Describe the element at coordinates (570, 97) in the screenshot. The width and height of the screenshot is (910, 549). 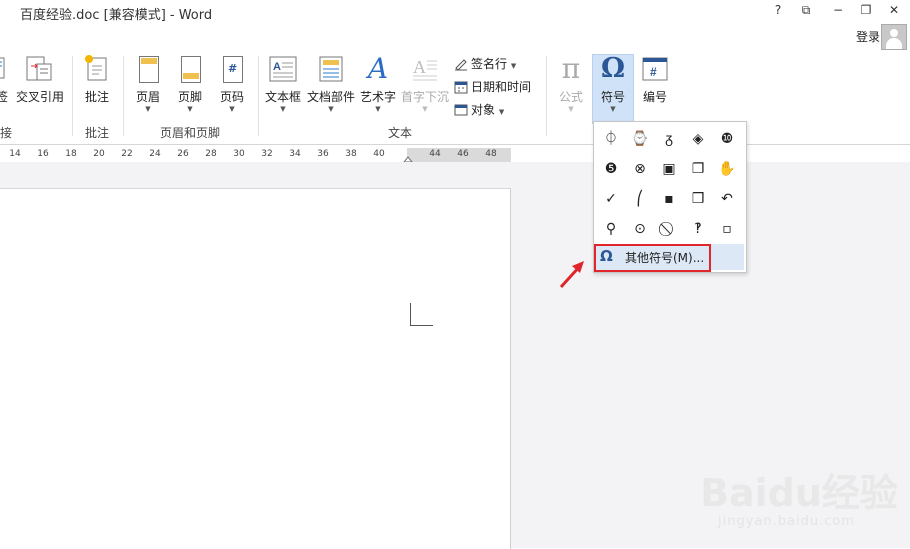
I see `equation-label: 公式` at that location.